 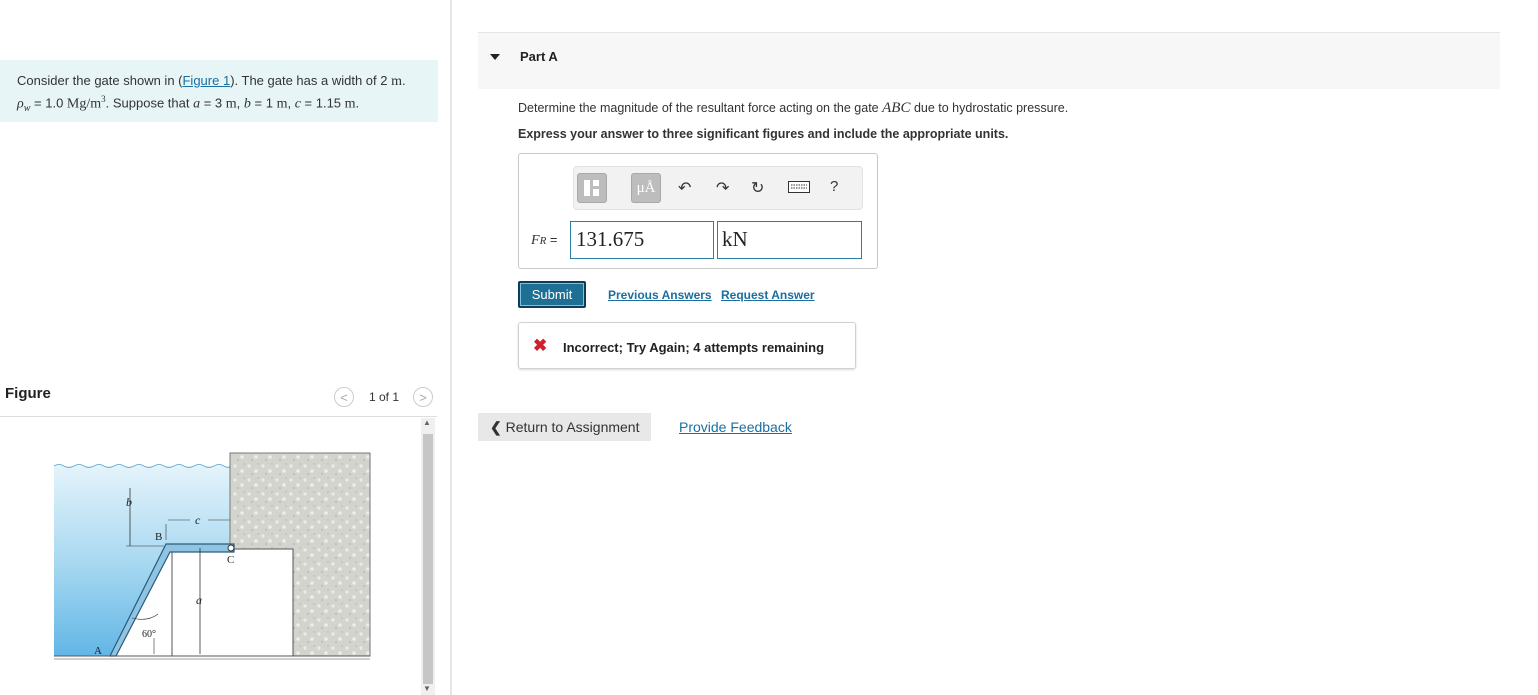 I want to click on figure-next-button: >, so click(x=423, y=397).